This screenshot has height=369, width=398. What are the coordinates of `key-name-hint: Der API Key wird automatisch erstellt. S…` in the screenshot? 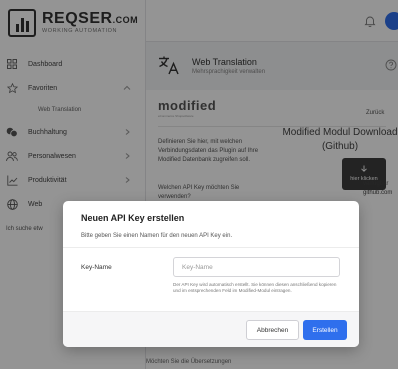 It's located at (255, 288).